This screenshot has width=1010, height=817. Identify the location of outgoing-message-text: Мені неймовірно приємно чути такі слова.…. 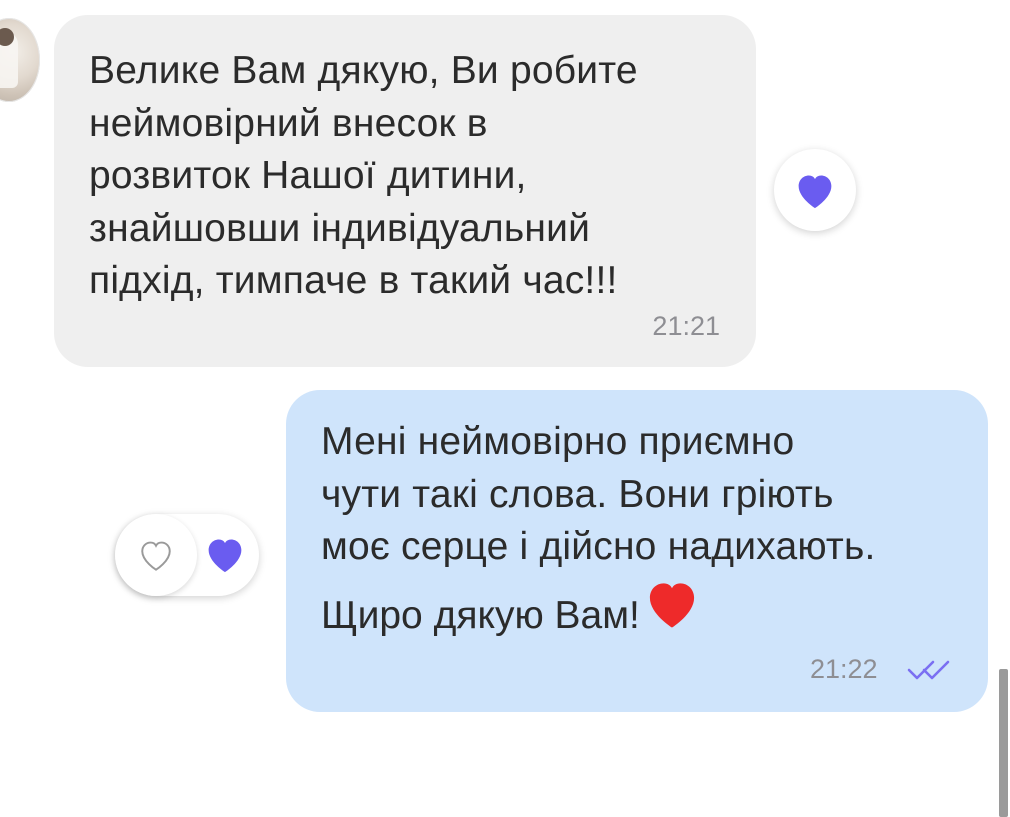
(598, 494).